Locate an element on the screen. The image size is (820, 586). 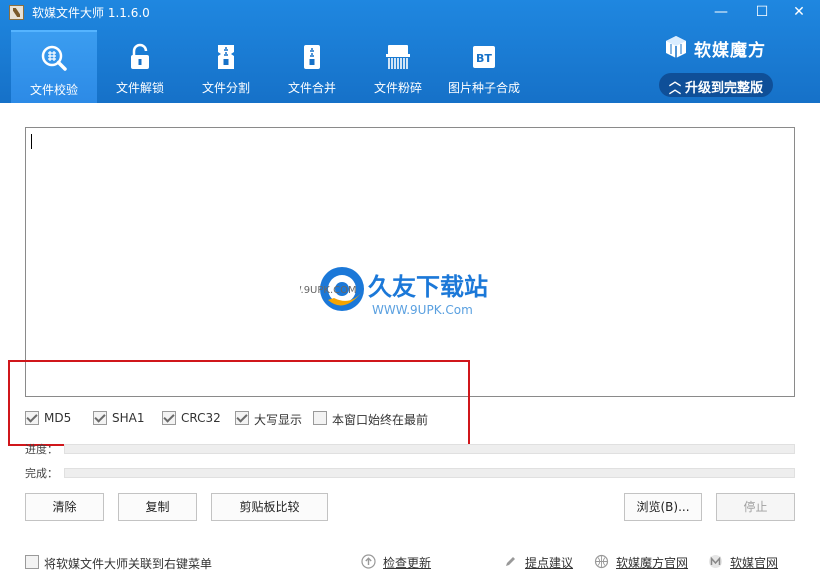
watermark-url-left: WWW.9UPK.COM is located at coordinates (328, 290).